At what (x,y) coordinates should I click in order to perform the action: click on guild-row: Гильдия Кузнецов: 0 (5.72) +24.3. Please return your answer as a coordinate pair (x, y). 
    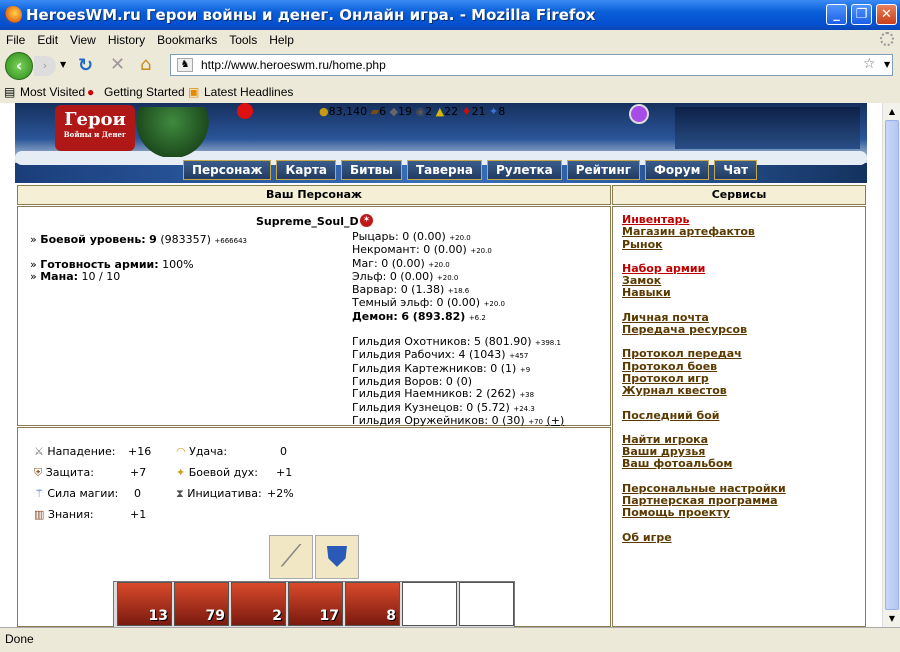
    Looking at the image, I should click on (443, 407).